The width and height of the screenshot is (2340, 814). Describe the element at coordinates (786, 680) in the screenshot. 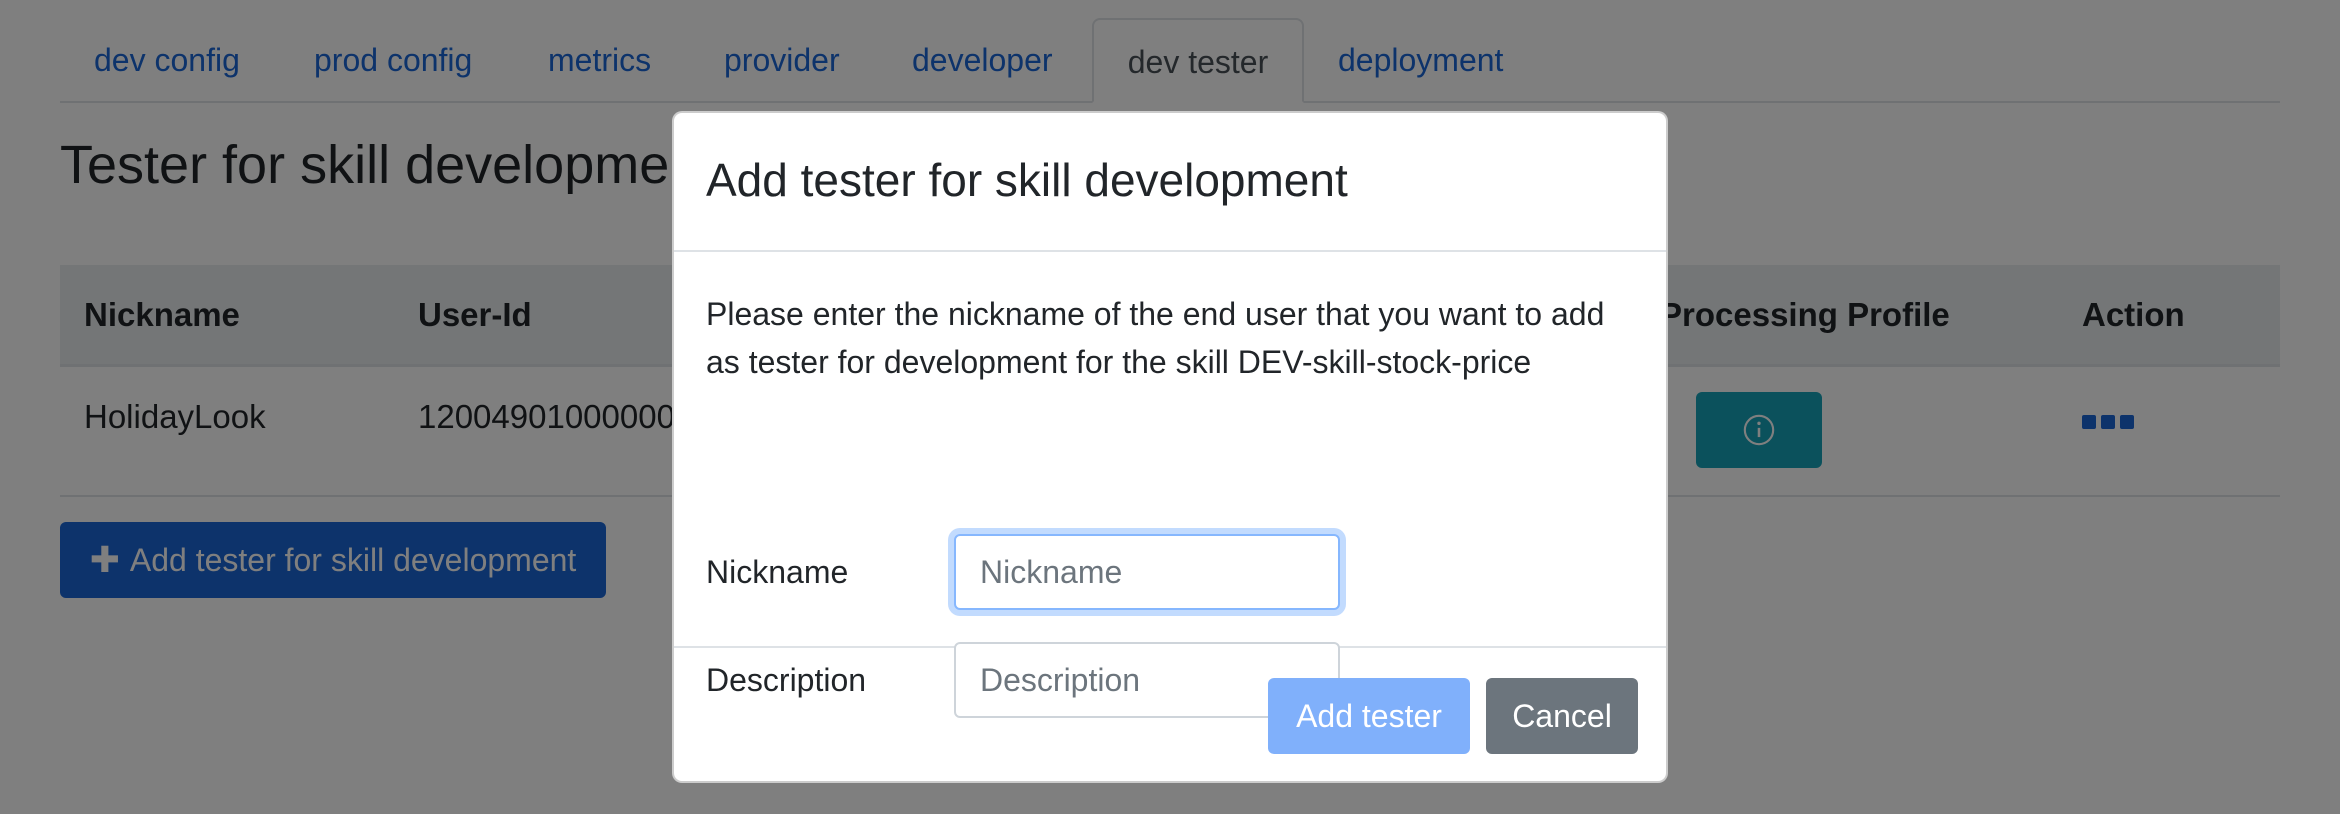

I see `description-label: Description` at that location.